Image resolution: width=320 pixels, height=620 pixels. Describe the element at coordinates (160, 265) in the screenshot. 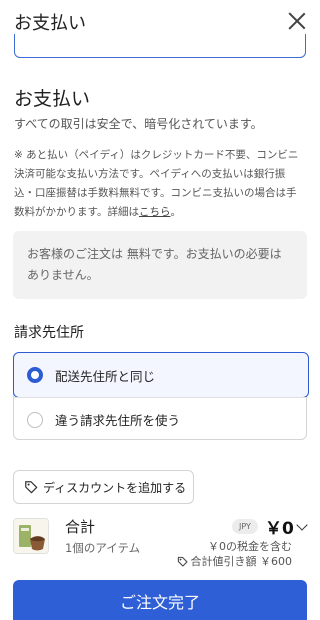

I see `free-order-message: お客様のご注文は 無料です。お支払いの必要はありません。` at that location.